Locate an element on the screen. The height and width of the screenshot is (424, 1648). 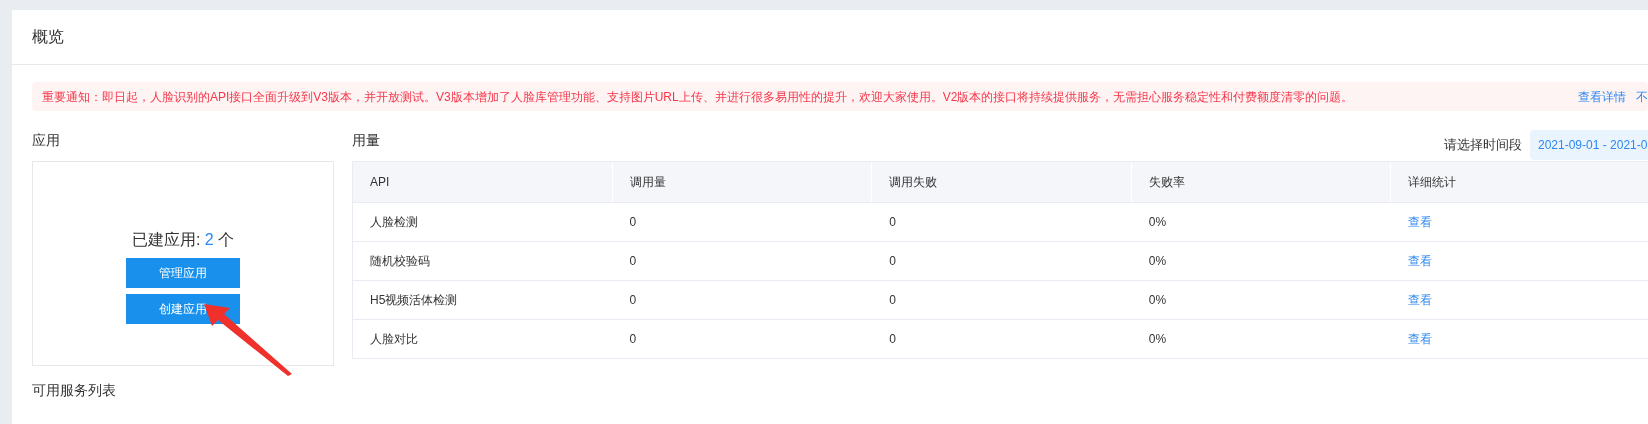
table-cell-text: 人脸对比 is located at coordinates (394, 339).